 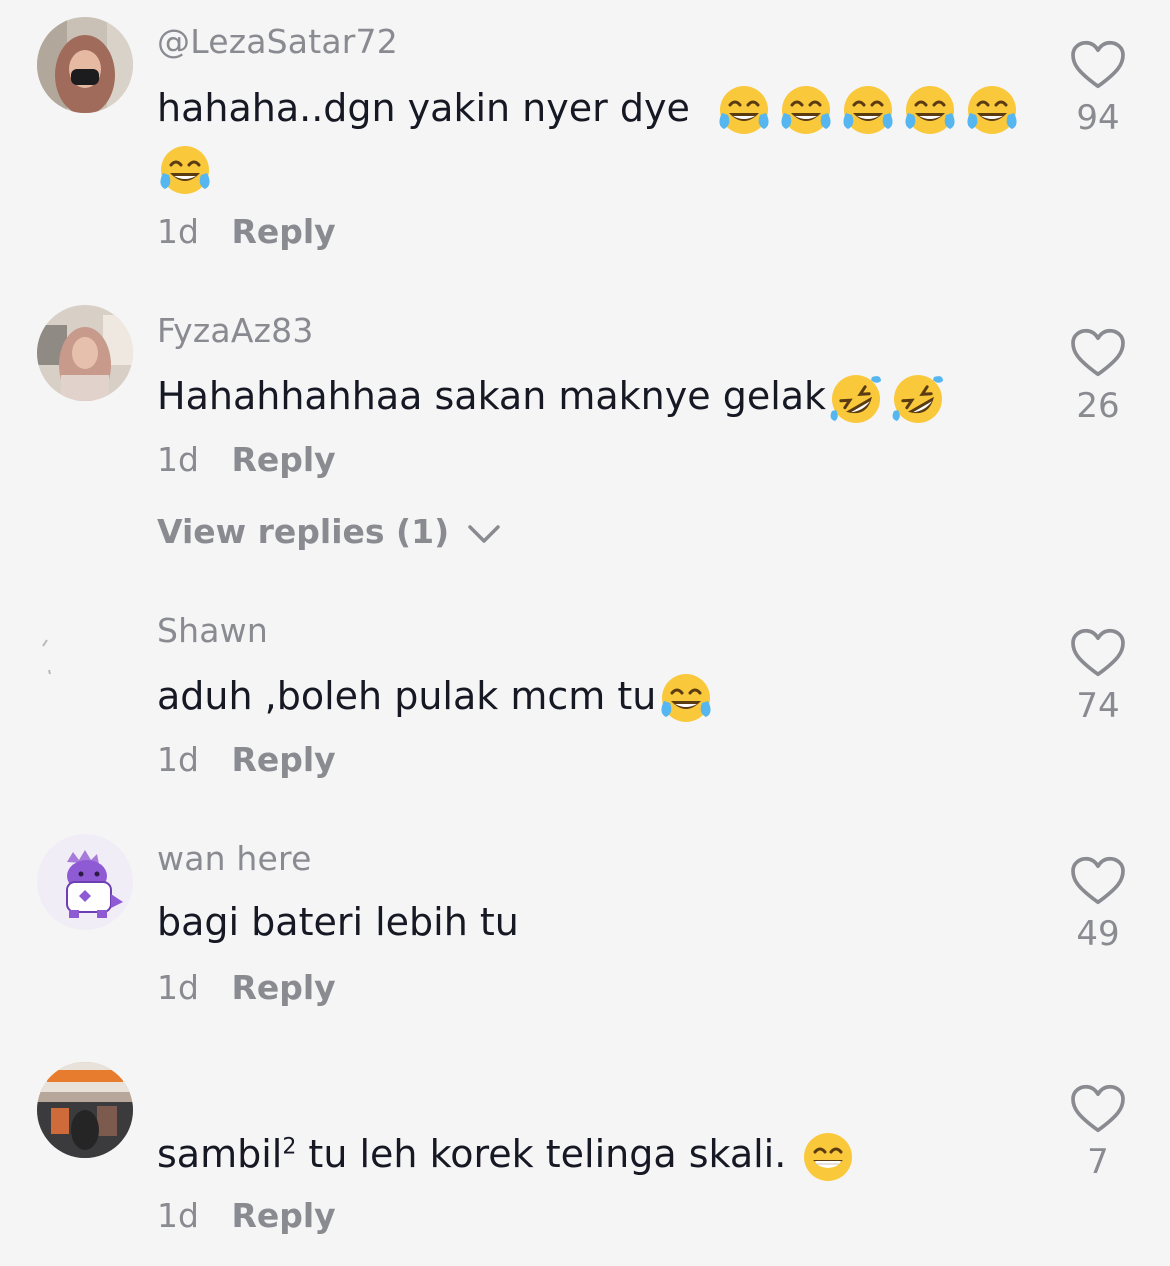 What do you see at coordinates (338, 922) in the screenshot?
I see `comment-text-body: bagi bateri lebih tu` at bounding box center [338, 922].